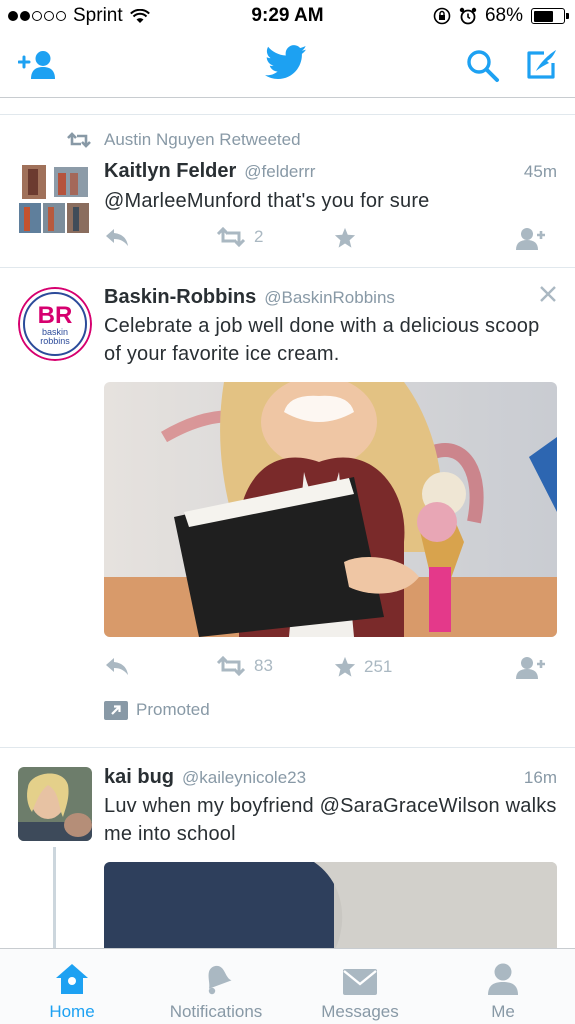  I want to click on tweet-time: 45m, so click(540, 171).